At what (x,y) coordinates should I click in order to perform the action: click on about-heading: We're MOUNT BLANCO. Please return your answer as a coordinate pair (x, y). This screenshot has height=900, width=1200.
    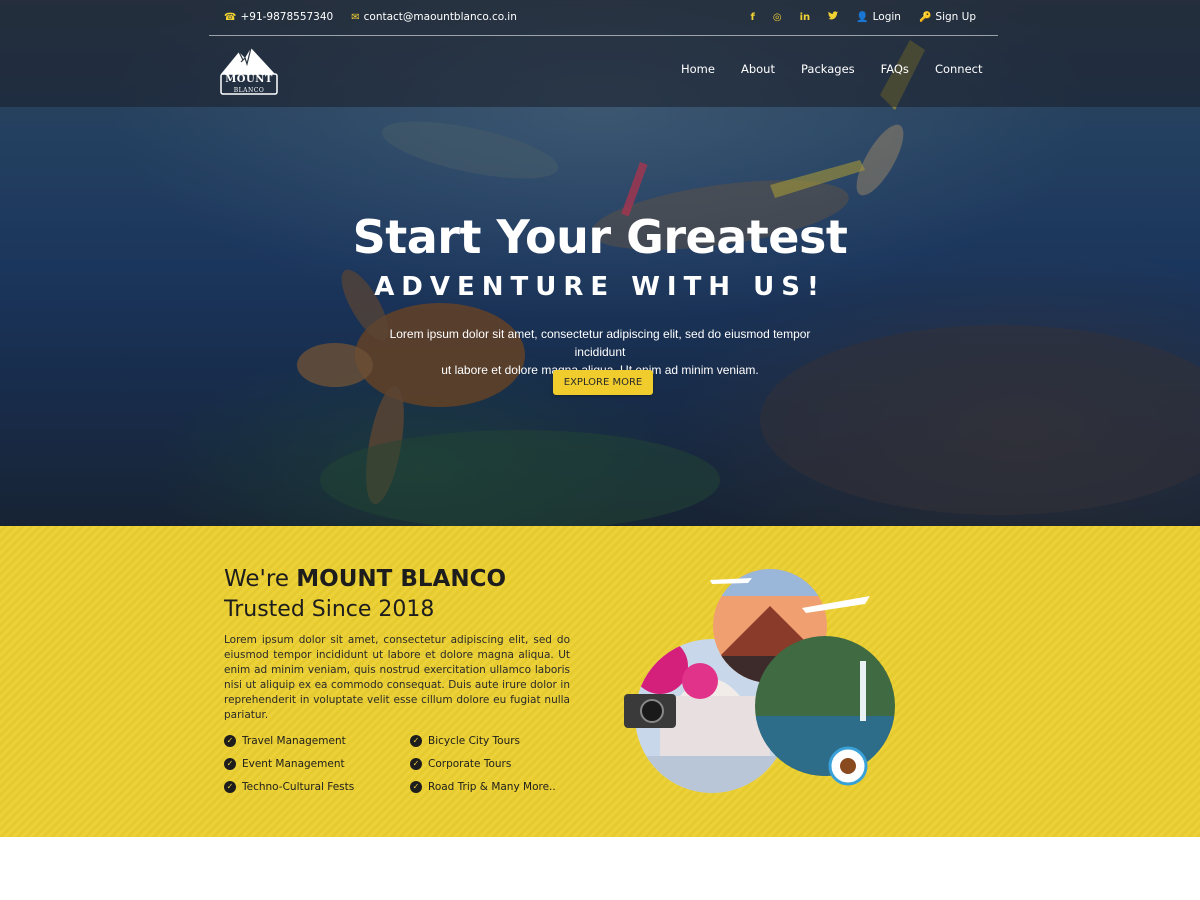
    Looking at the image, I should click on (365, 579).